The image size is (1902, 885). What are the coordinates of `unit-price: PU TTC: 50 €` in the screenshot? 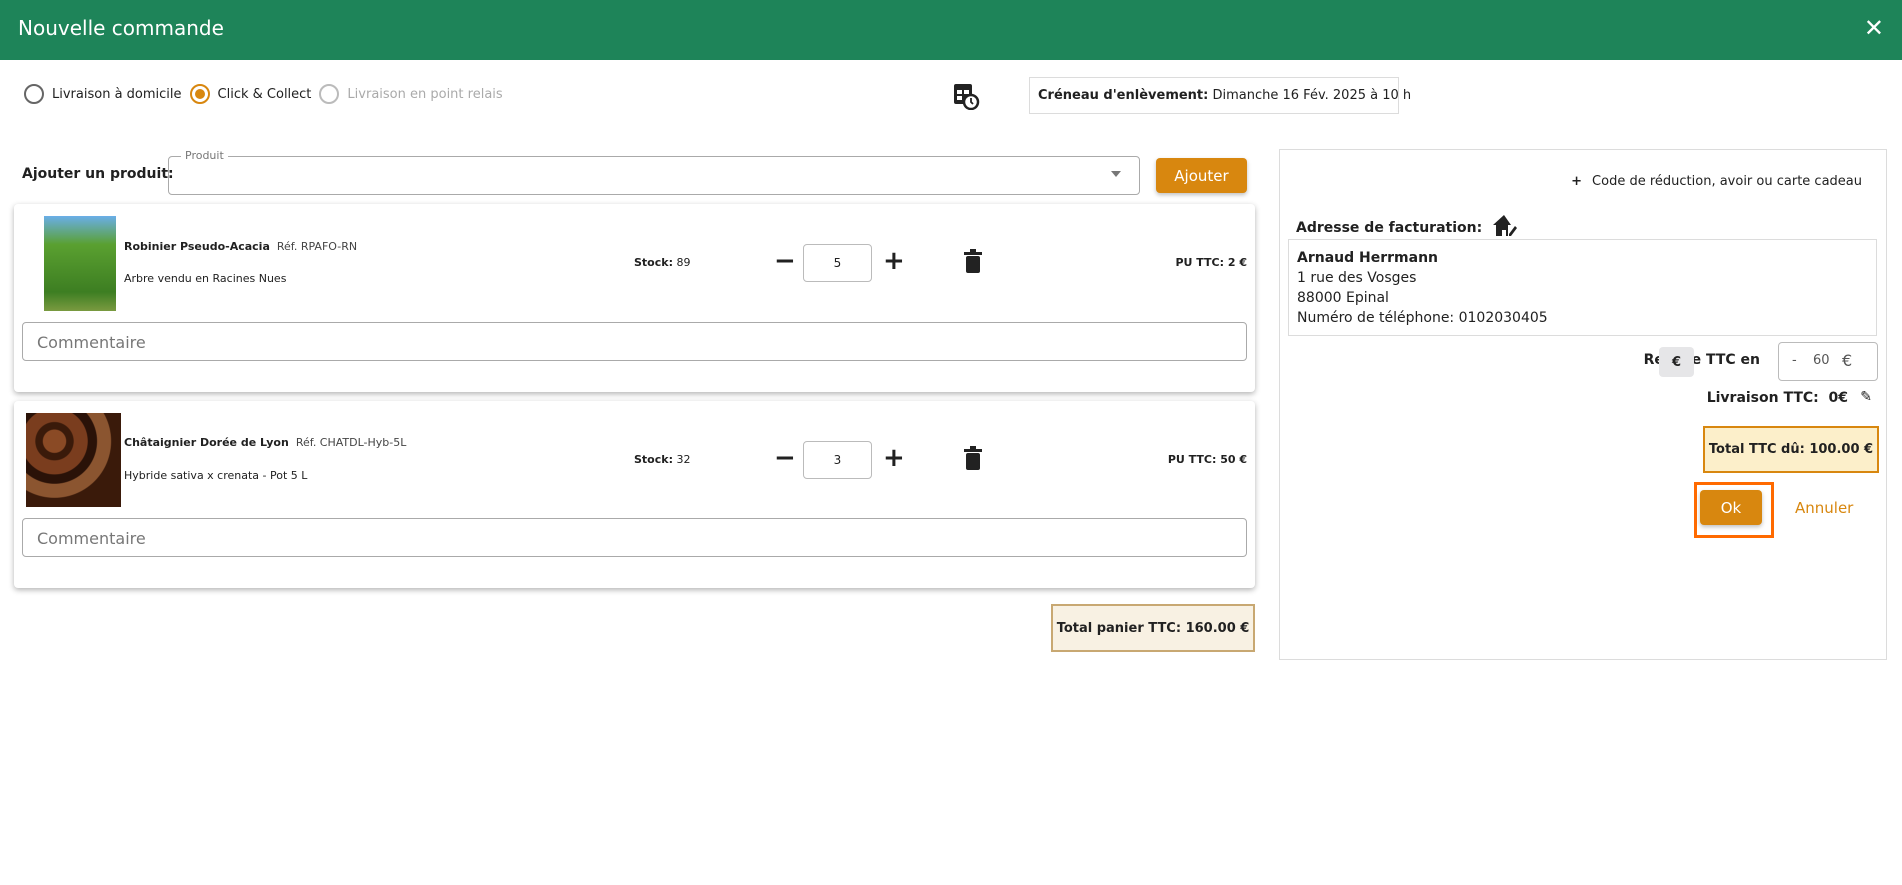 It's located at (1207, 459).